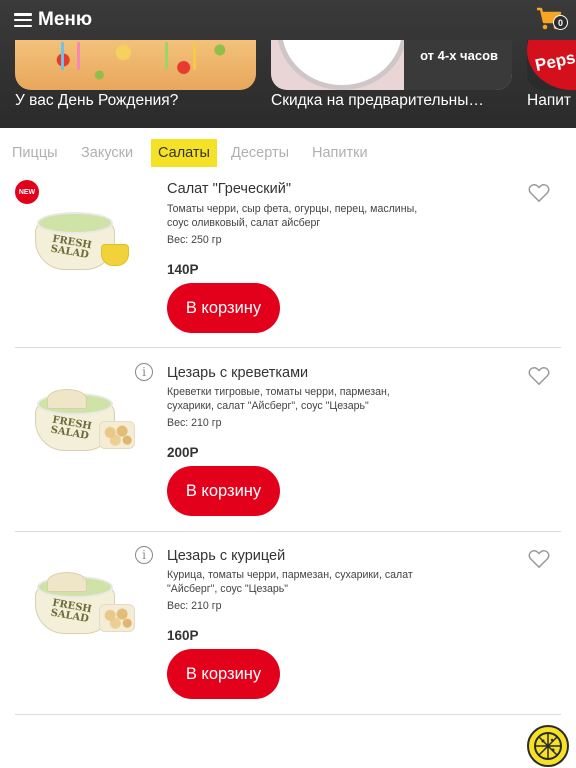 Image resolution: width=576 pixels, height=768 pixels. What do you see at coordinates (183, 452) in the screenshot?
I see `product-price: 200Р` at bounding box center [183, 452].